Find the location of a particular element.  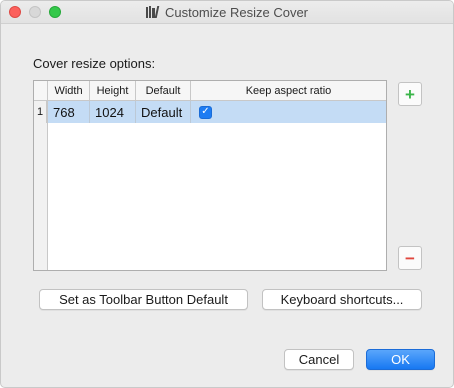

section-label: Cover resize options: is located at coordinates (94, 63).